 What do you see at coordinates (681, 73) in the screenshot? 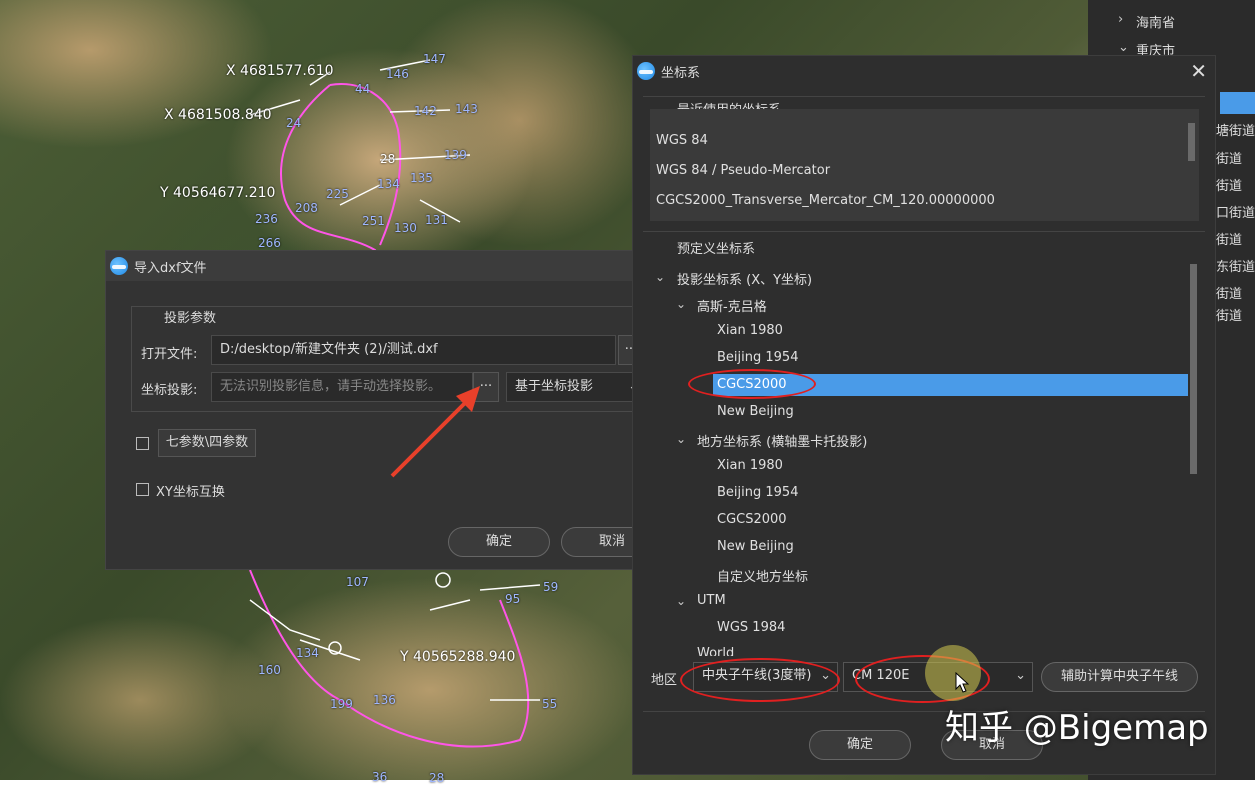
I see `dialog-title: 坐标系` at bounding box center [681, 73].